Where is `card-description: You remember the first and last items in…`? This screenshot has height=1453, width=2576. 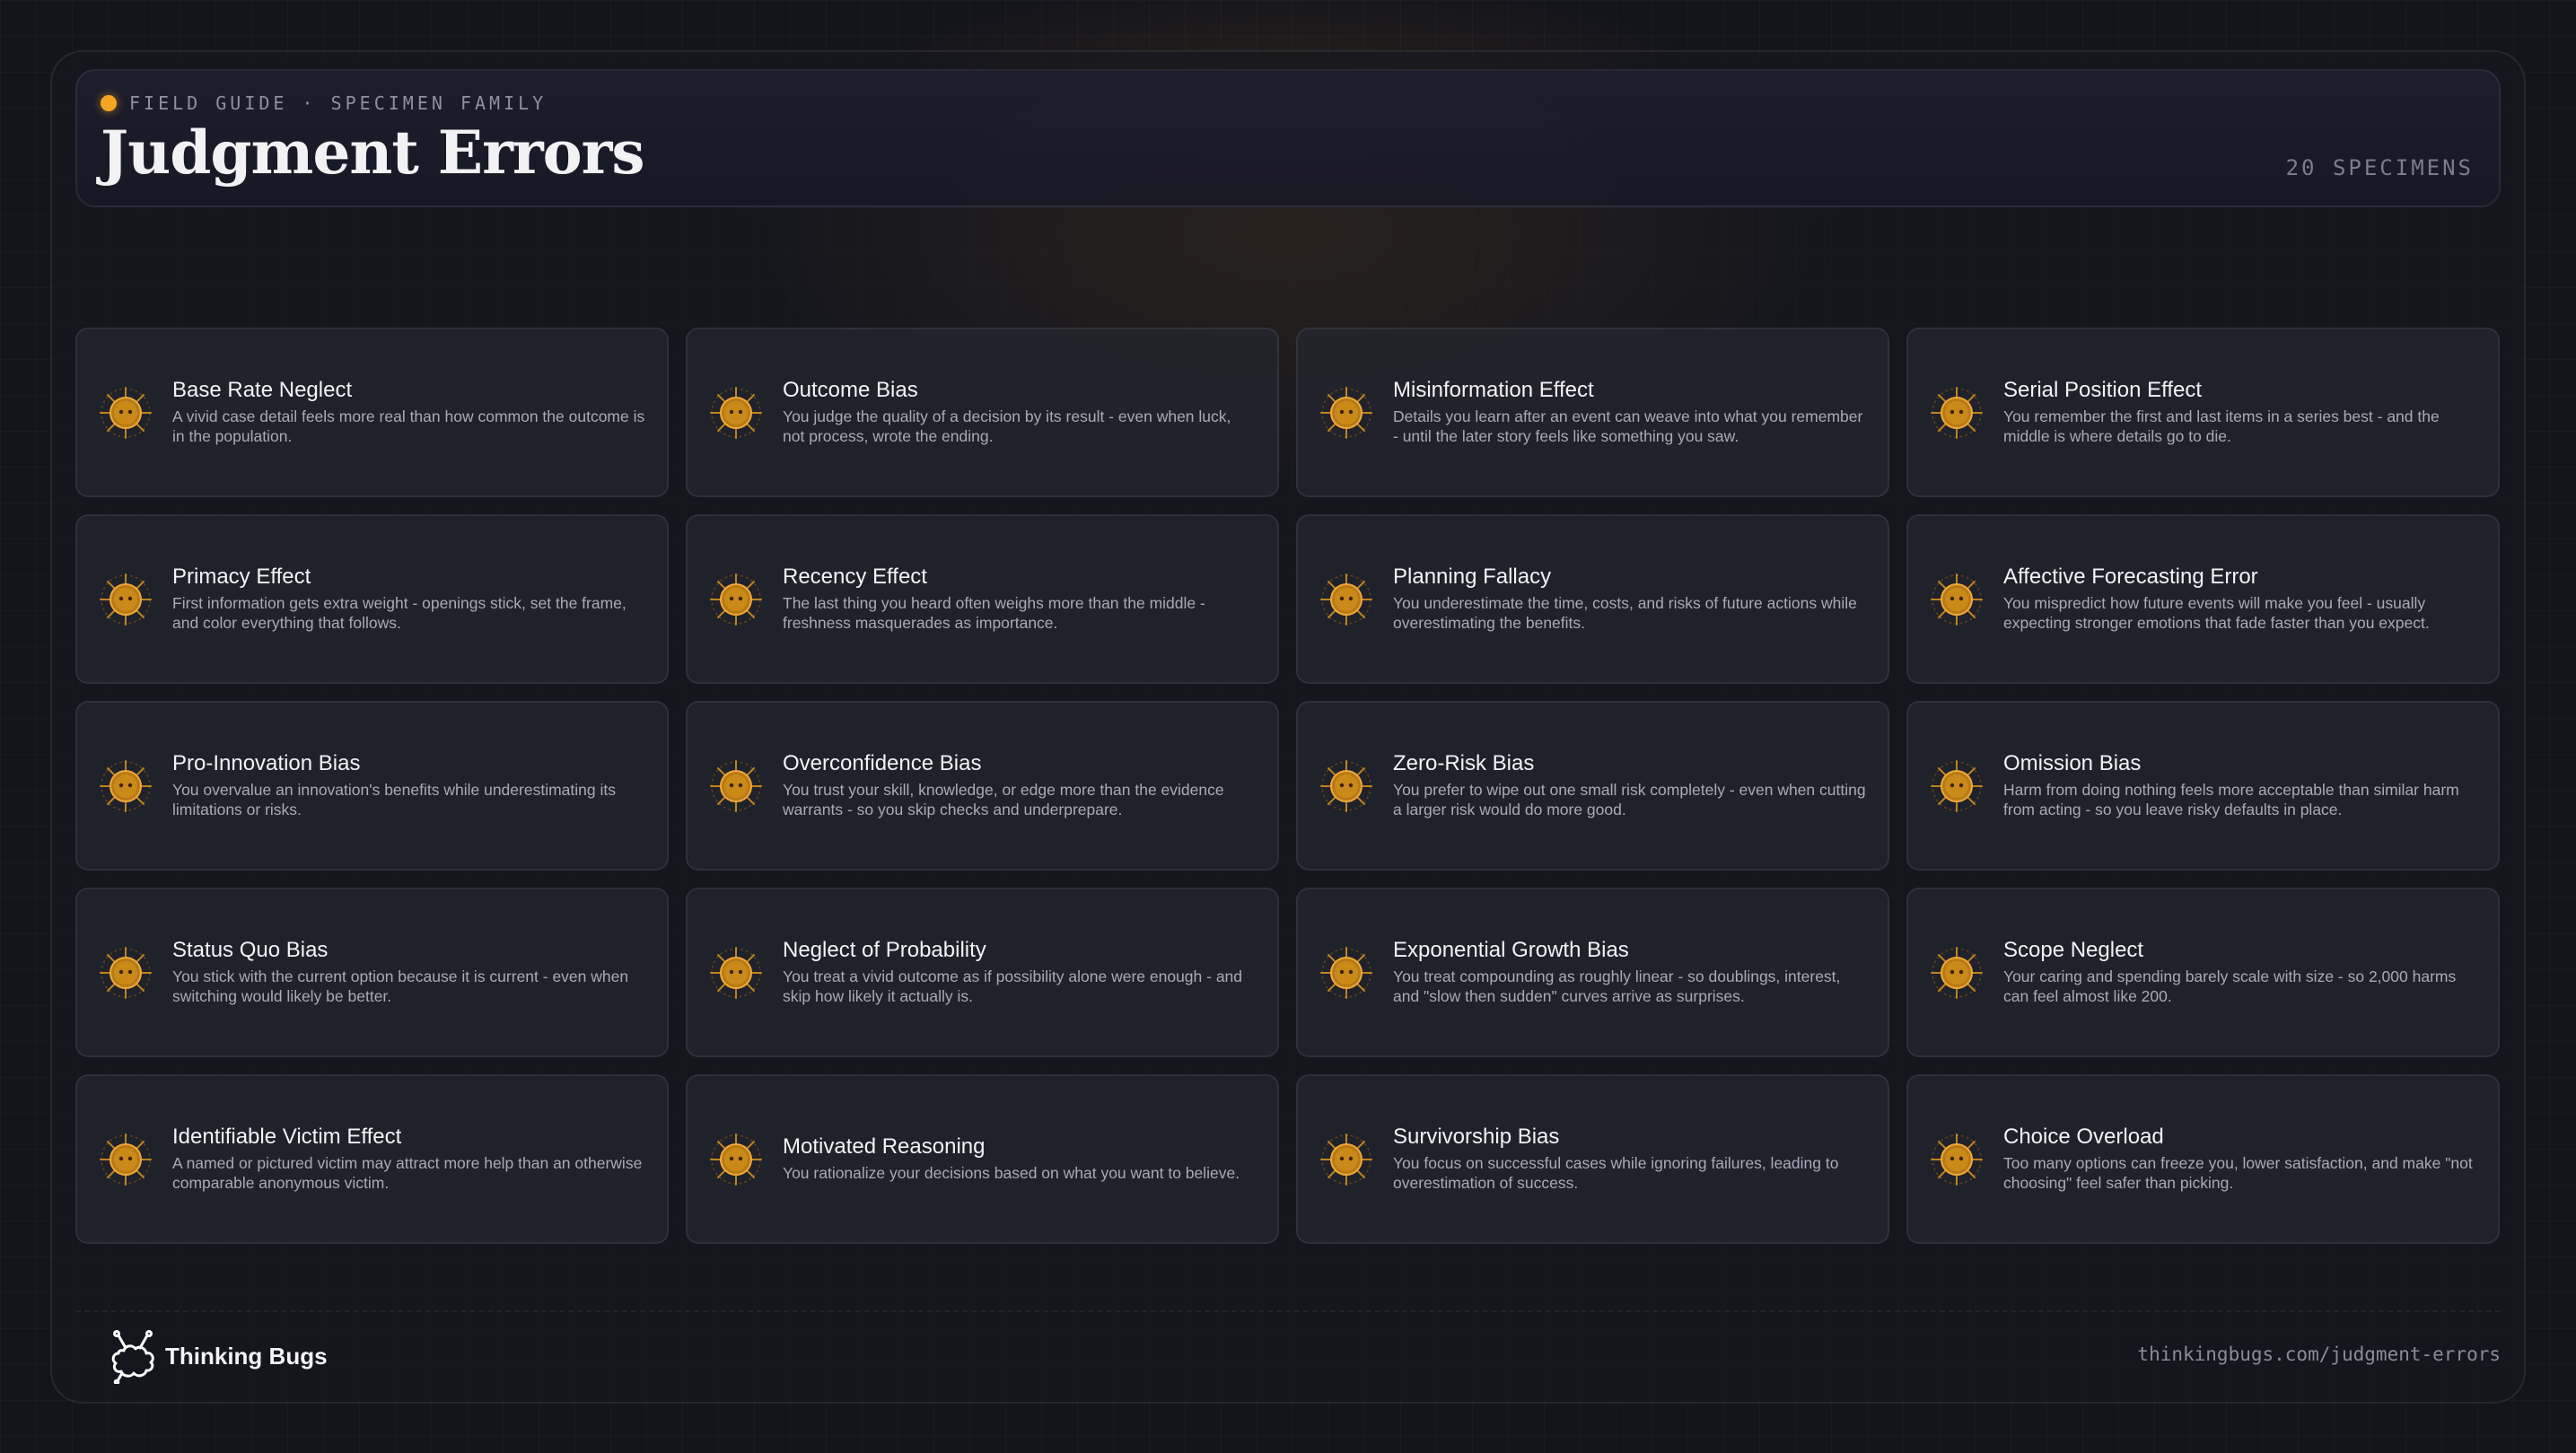
card-description: You remember the first and last items in… is located at coordinates (2221, 426).